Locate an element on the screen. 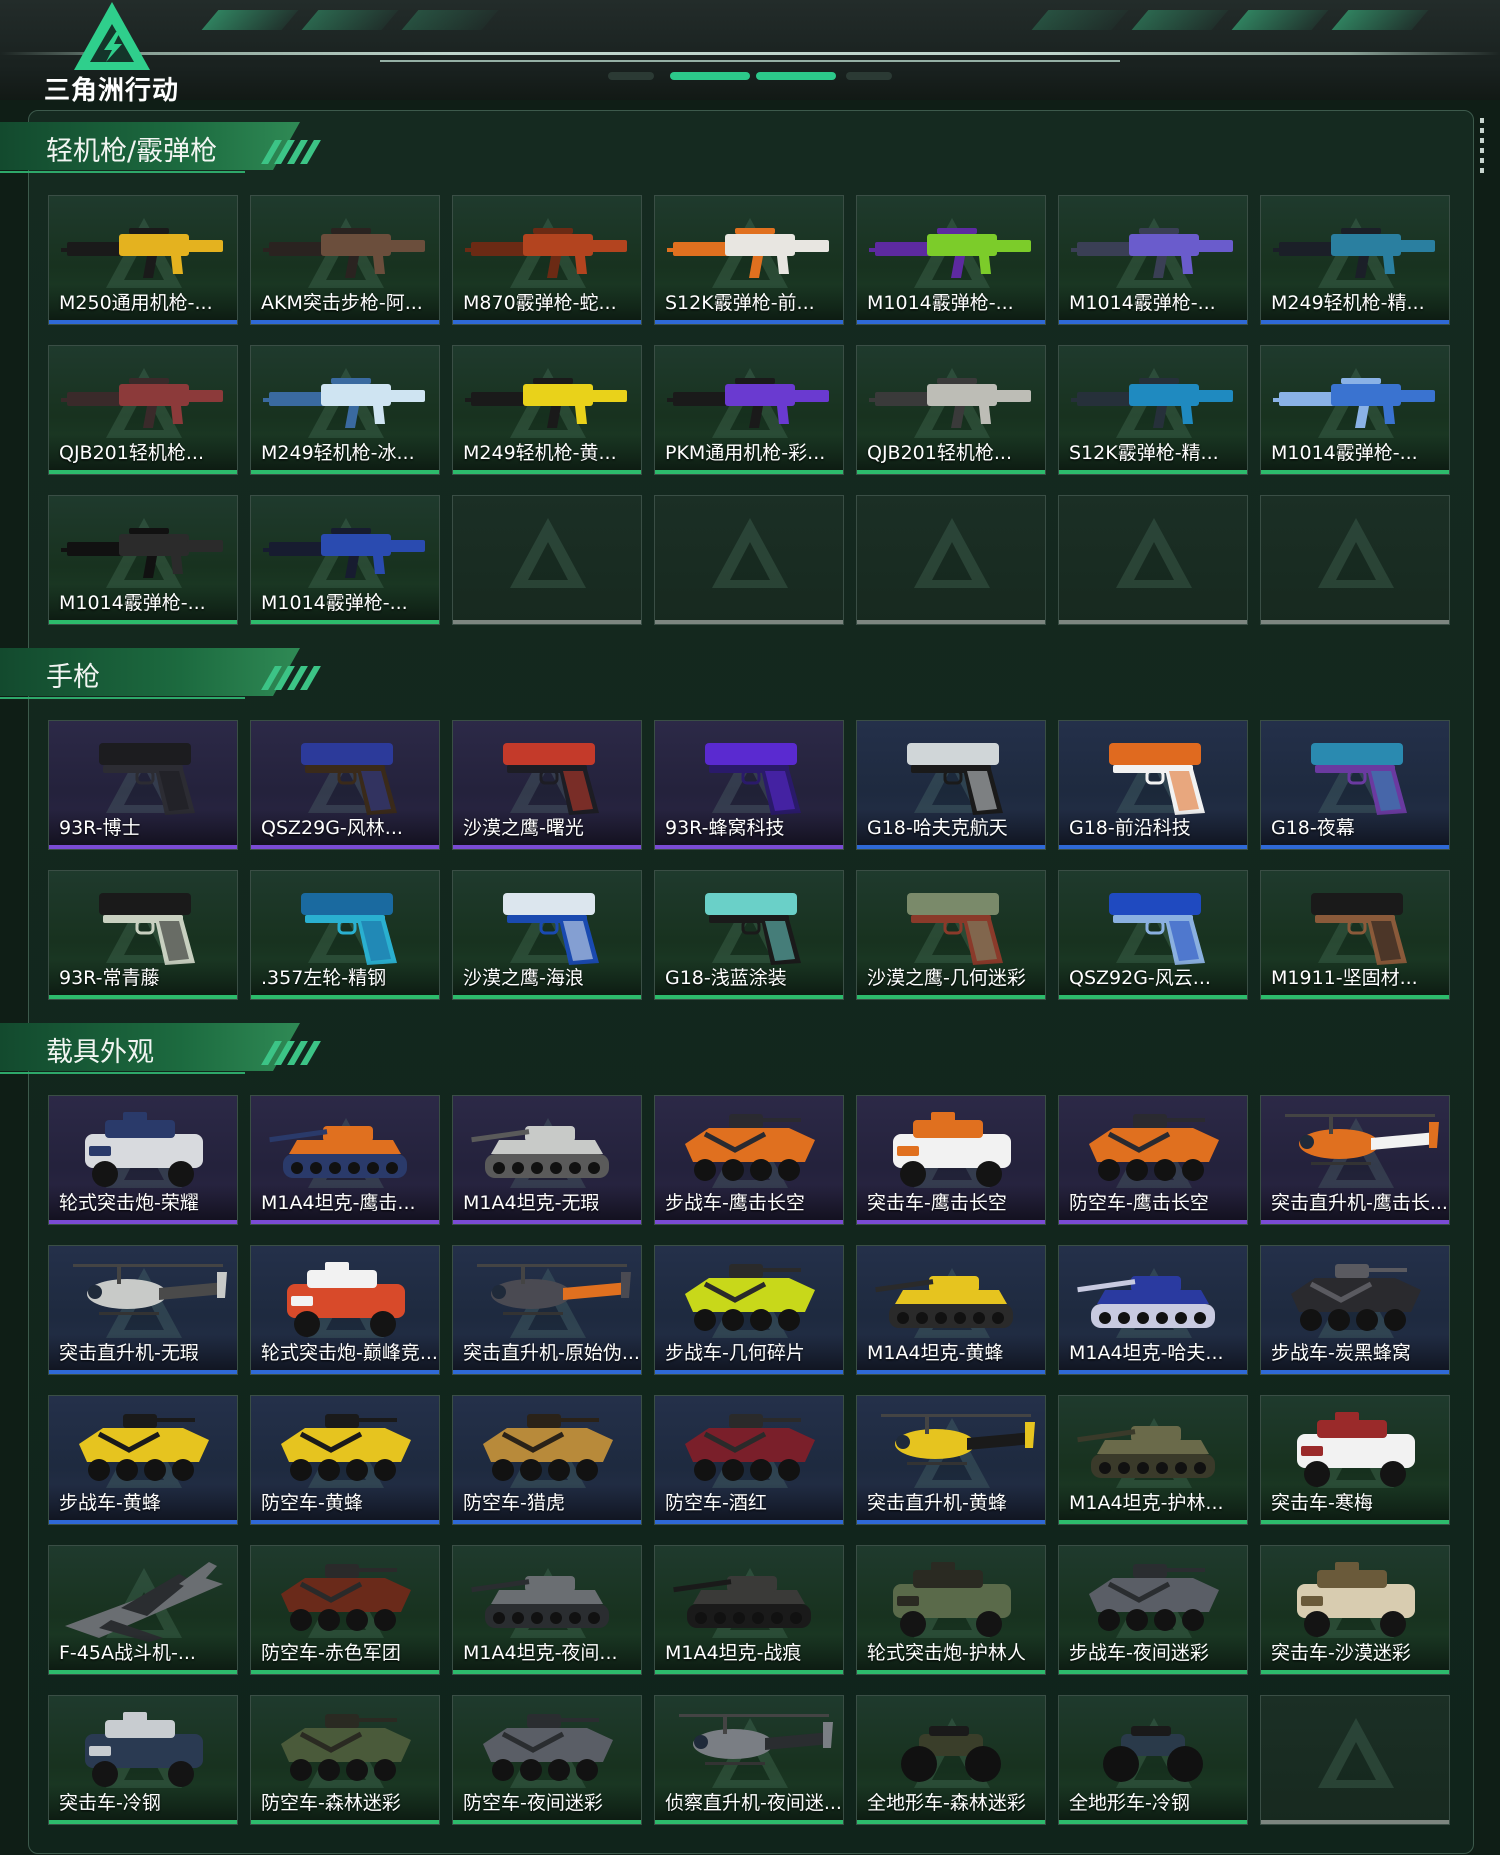  header-divider-inner is located at coordinates (750, 61).